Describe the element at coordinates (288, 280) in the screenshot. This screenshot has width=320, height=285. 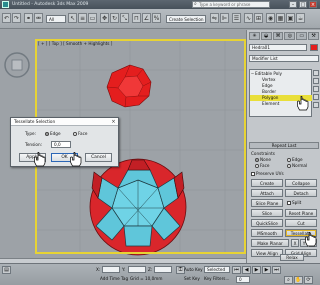
I see `zoom-icon: ⌕` at that location.